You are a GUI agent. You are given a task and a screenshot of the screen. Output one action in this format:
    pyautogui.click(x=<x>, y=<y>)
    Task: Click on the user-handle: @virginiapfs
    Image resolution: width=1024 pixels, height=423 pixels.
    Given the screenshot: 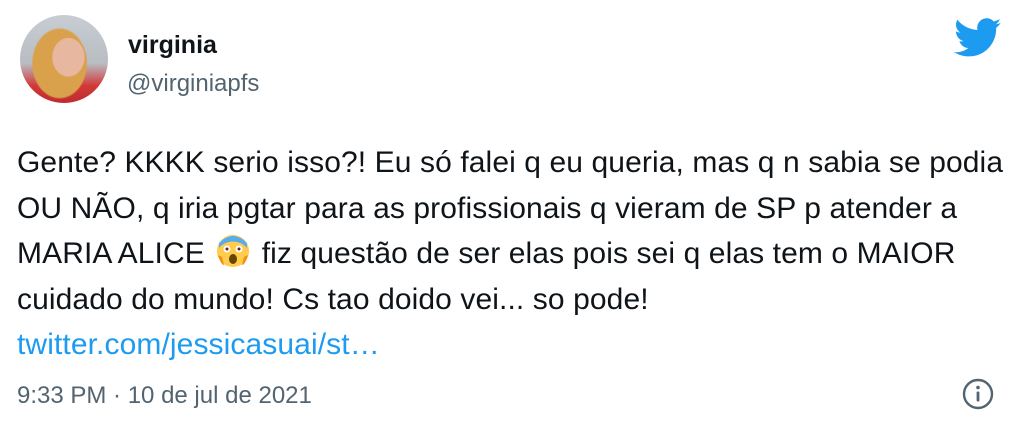 What is the action you would take?
    pyautogui.click(x=193, y=84)
    